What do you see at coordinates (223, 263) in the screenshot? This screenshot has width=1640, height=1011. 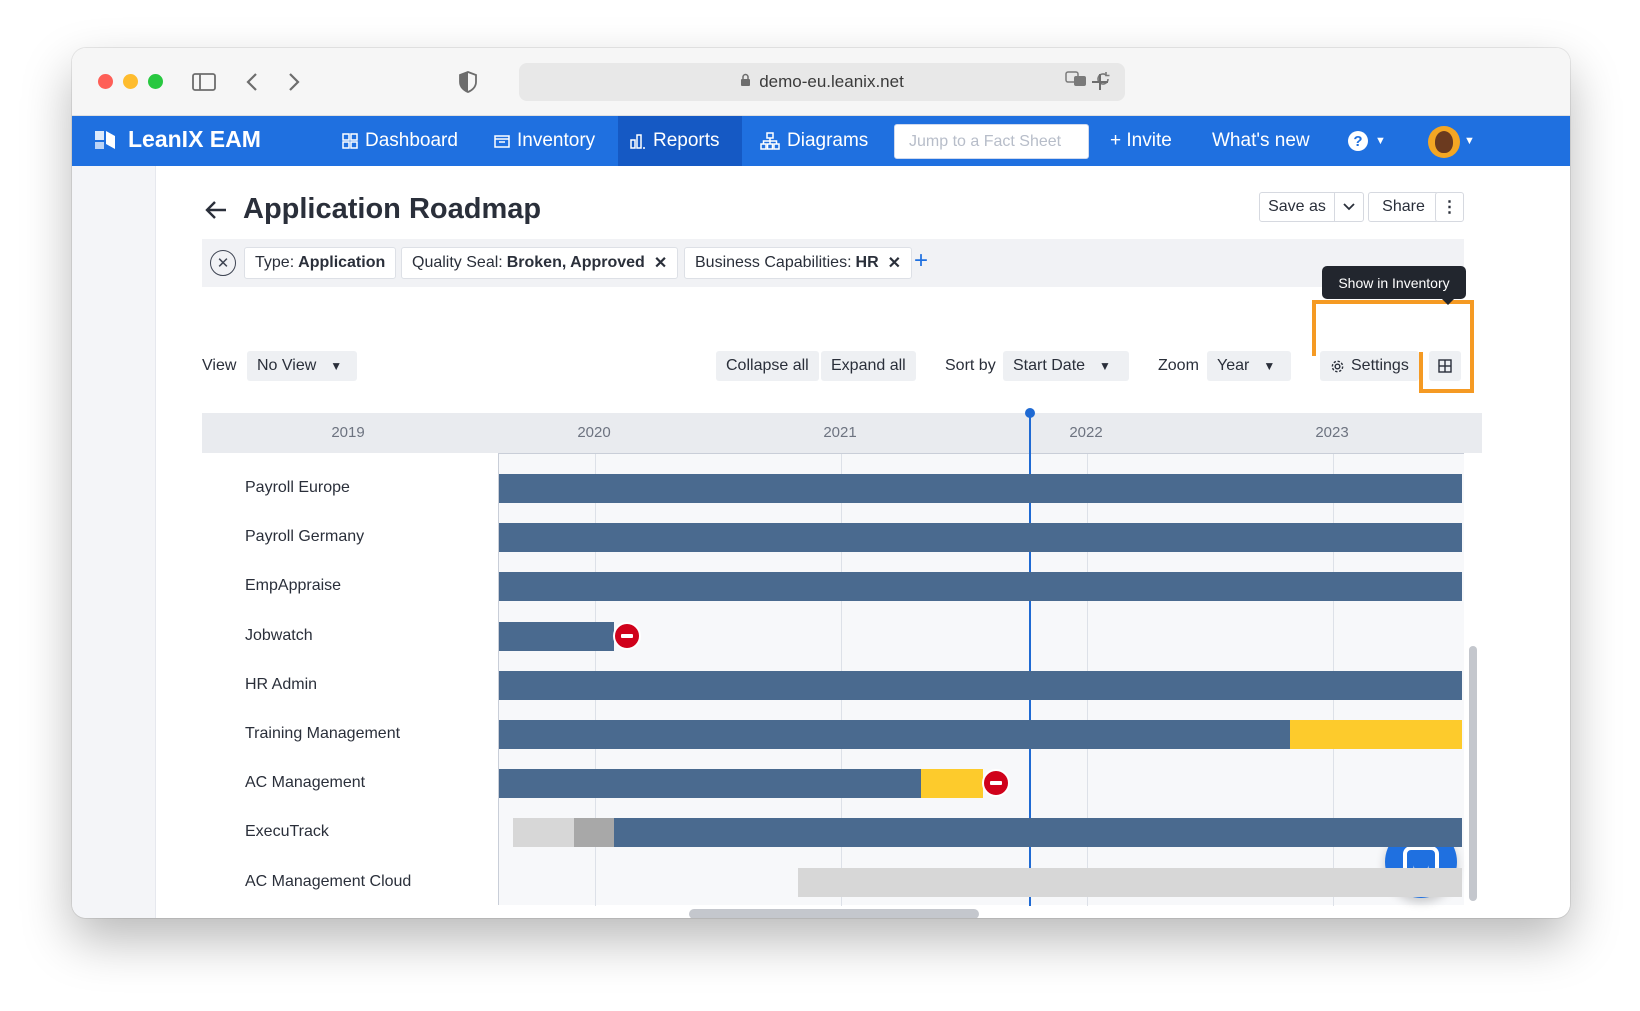 I see `clear-filters-icon: ✕` at bounding box center [223, 263].